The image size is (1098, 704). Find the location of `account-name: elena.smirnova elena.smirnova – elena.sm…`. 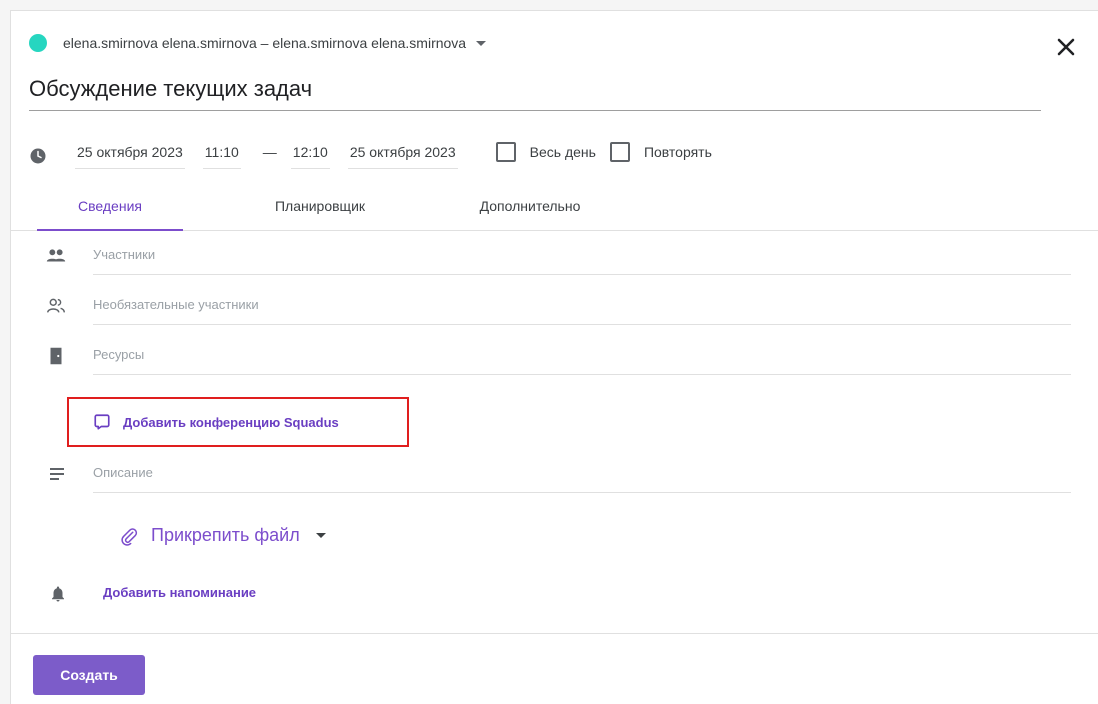

account-name: elena.smirnova elena.smirnova – elena.sm… is located at coordinates (265, 43).